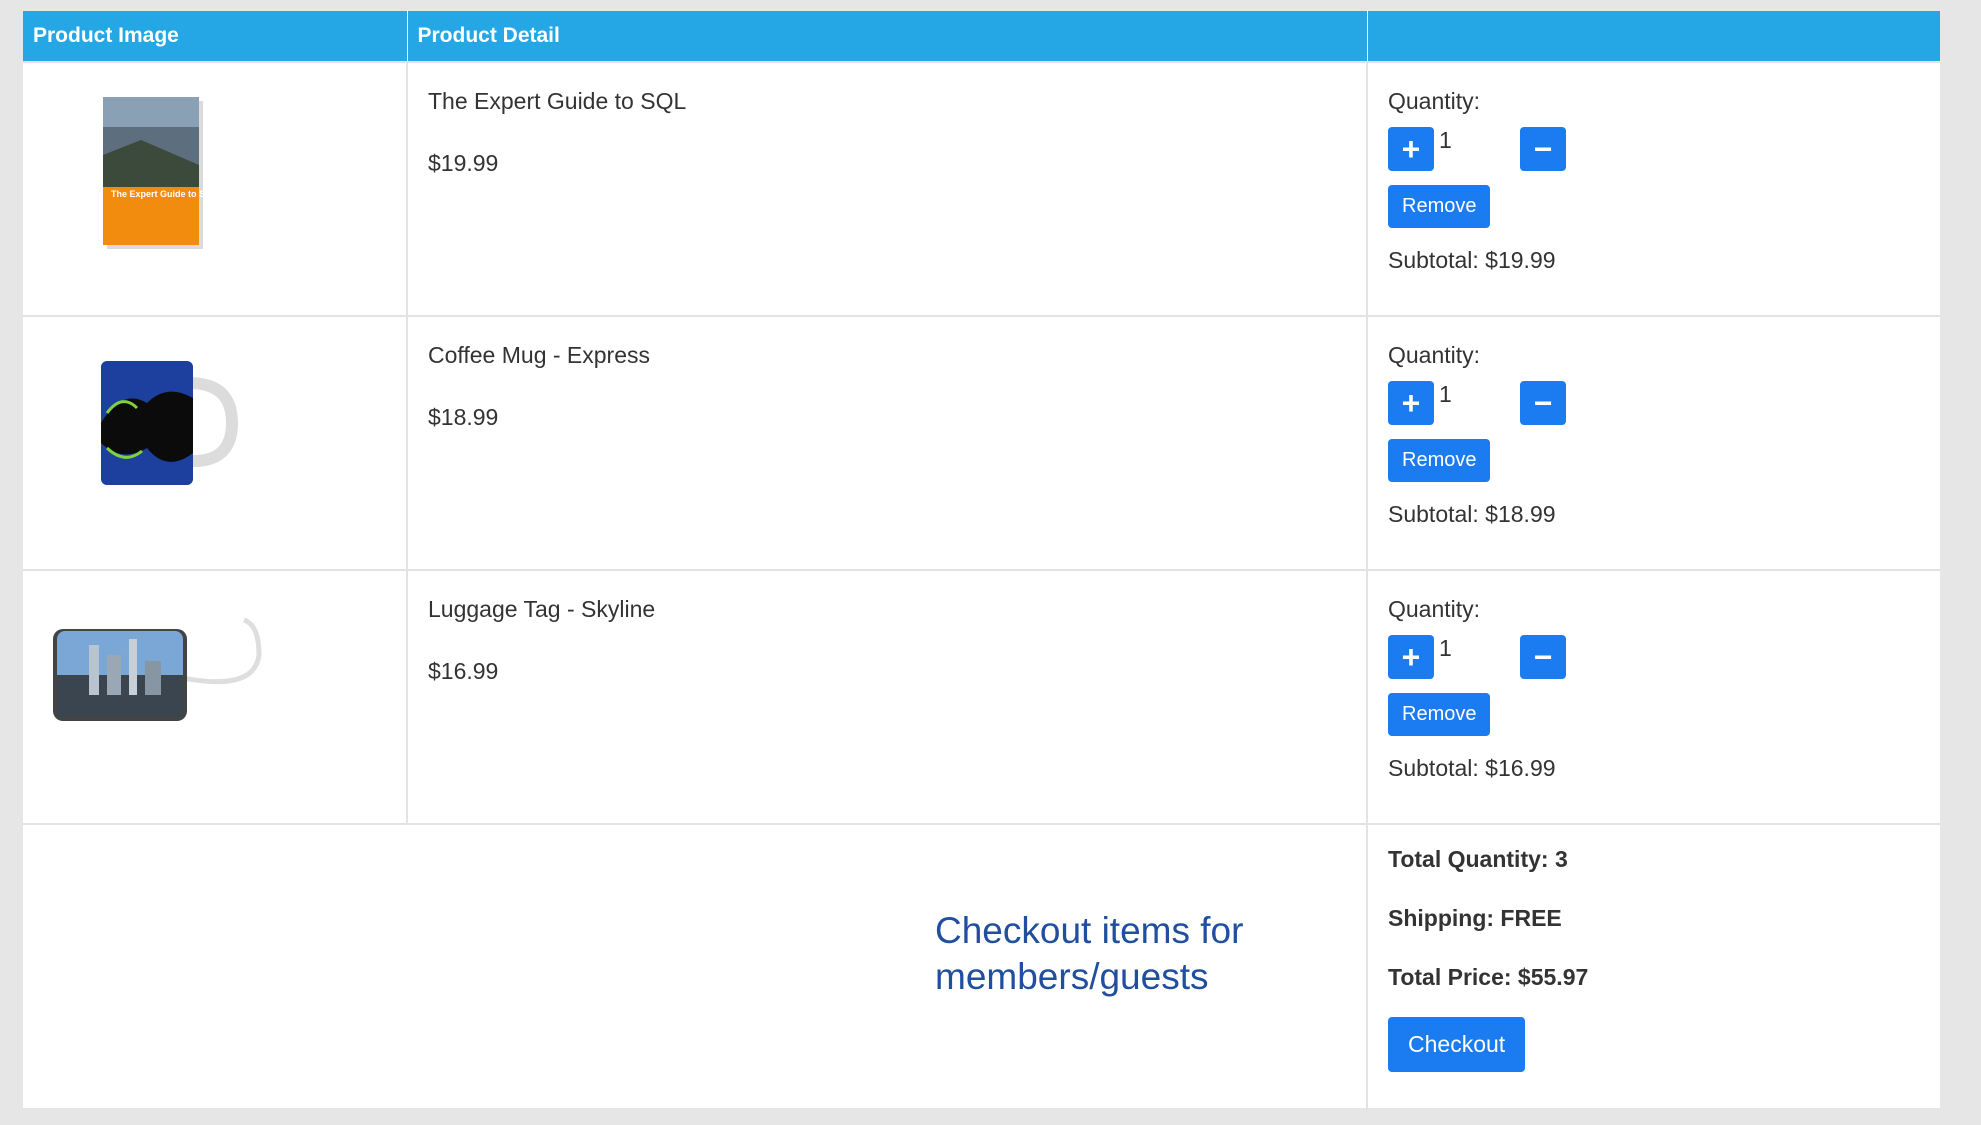 The width and height of the screenshot is (1981, 1125). I want to click on product-name: Coffee Mug - Express, so click(539, 355).